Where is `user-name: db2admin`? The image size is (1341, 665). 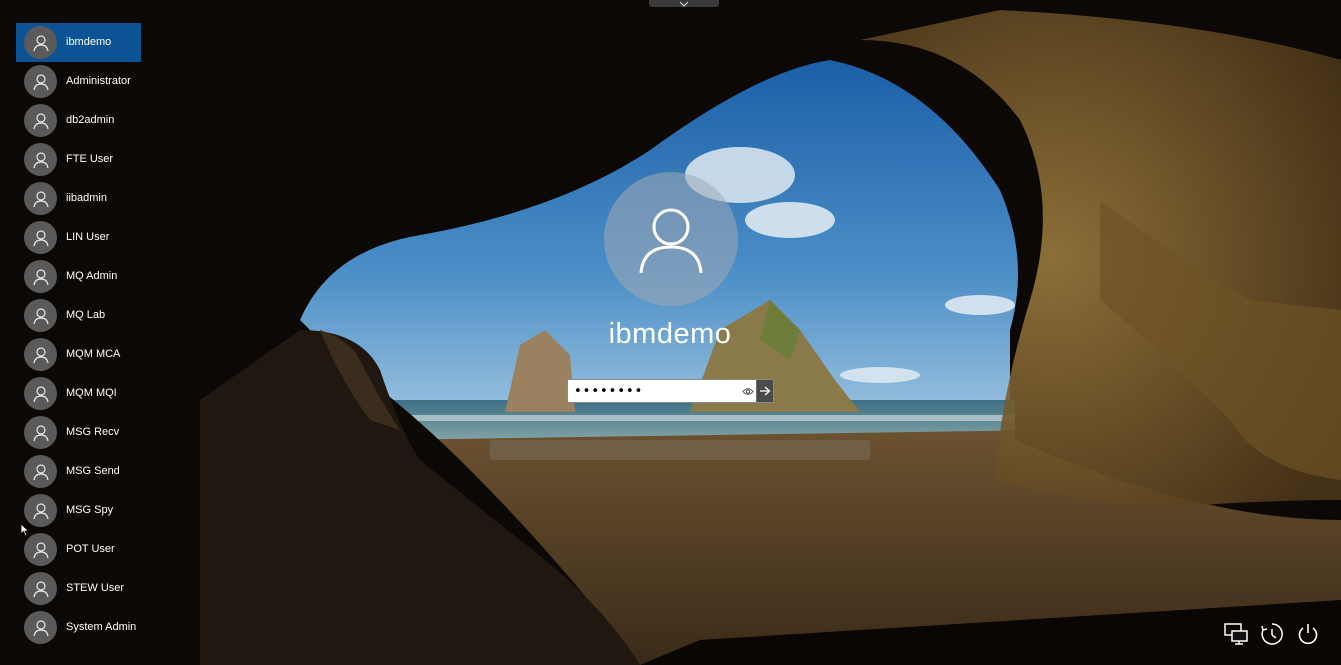 user-name: db2admin is located at coordinates (90, 120).